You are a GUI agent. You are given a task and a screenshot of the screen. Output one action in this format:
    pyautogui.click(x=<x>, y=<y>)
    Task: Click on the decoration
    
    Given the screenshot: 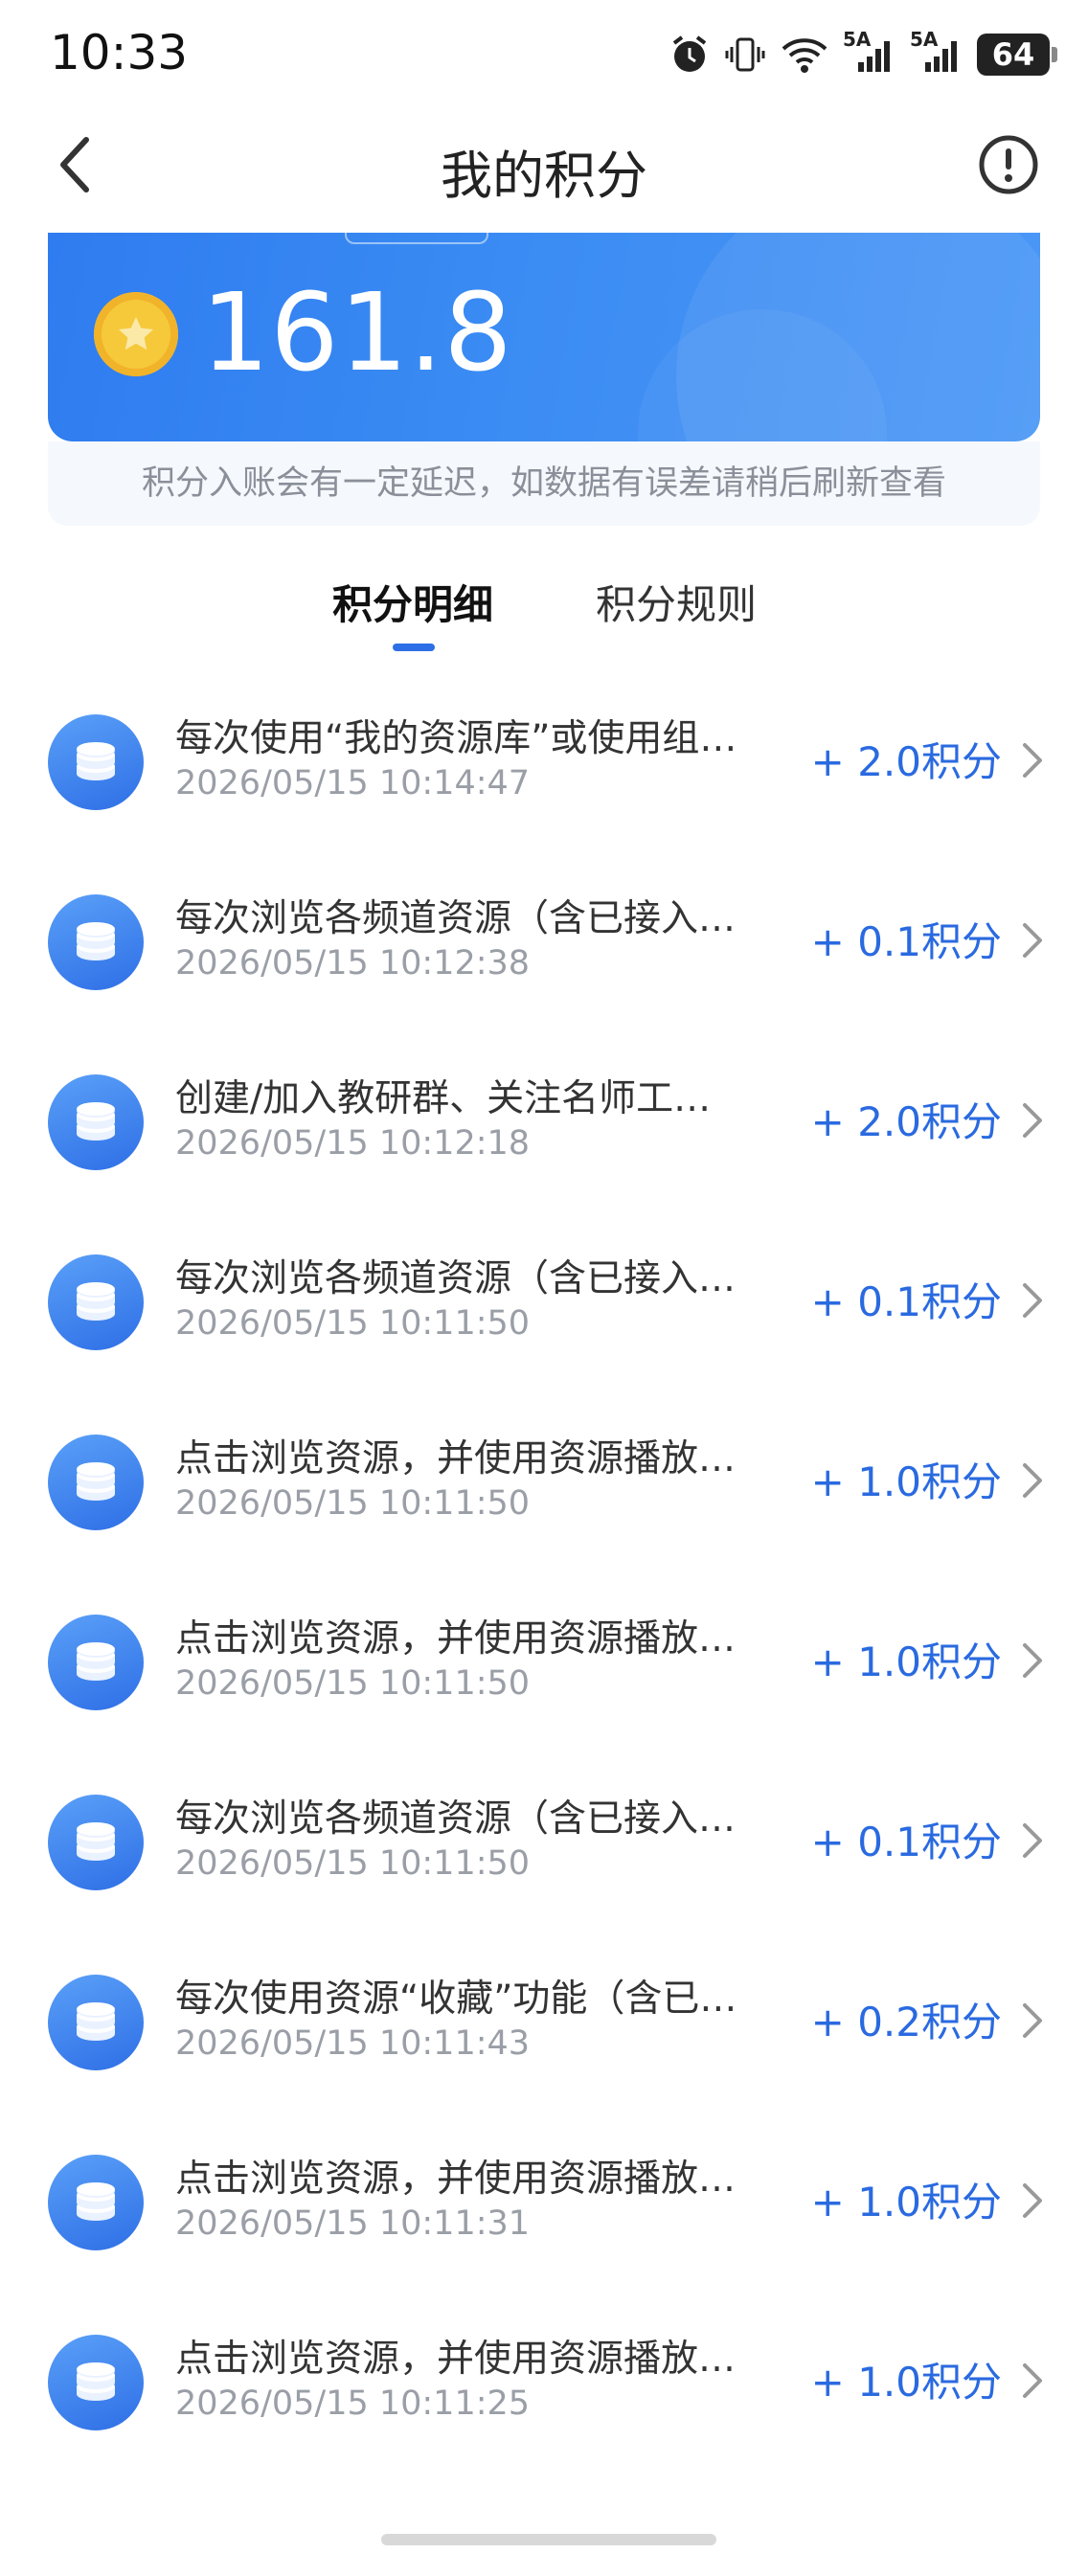 What is the action you would take?
    pyautogui.click(x=416, y=238)
    